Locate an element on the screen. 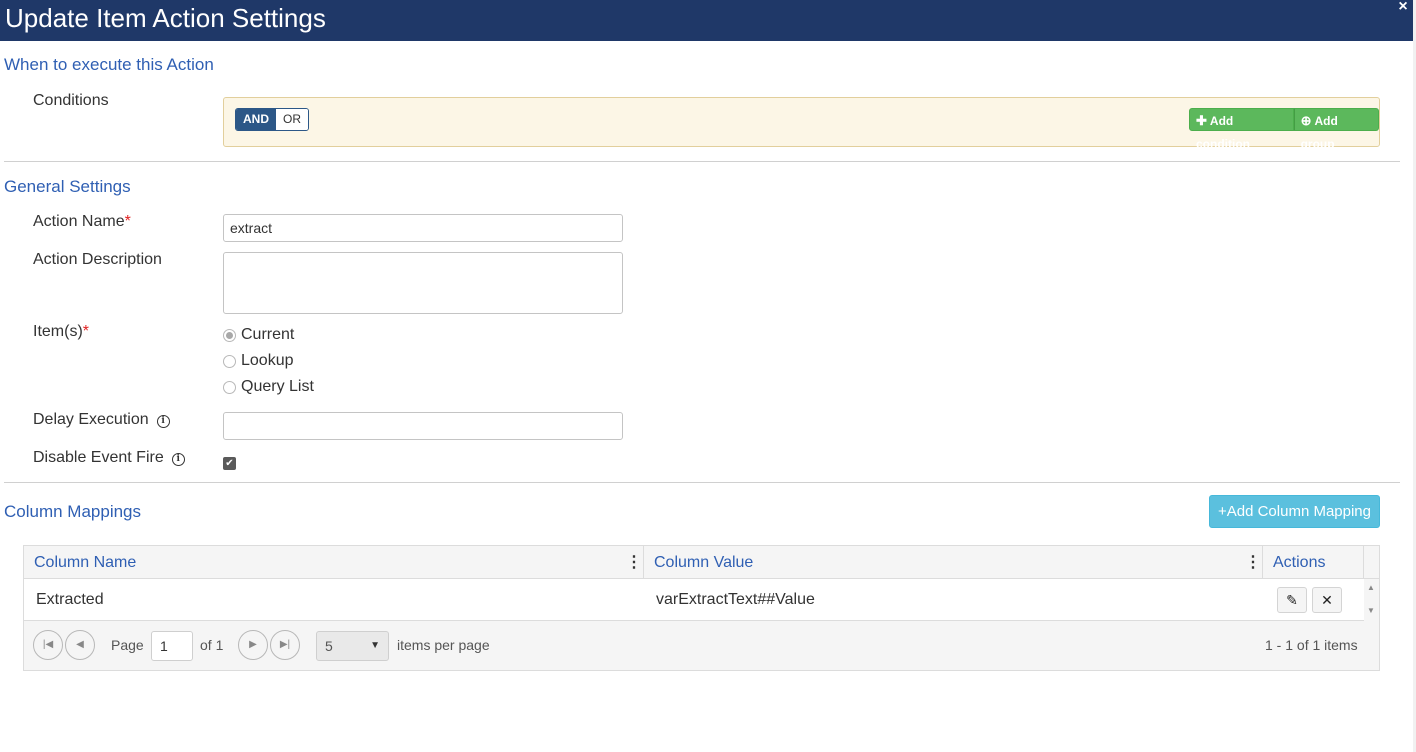 The height and width of the screenshot is (752, 1416). cell-column-value: varExtractText##Value is located at coordinates (735, 599).